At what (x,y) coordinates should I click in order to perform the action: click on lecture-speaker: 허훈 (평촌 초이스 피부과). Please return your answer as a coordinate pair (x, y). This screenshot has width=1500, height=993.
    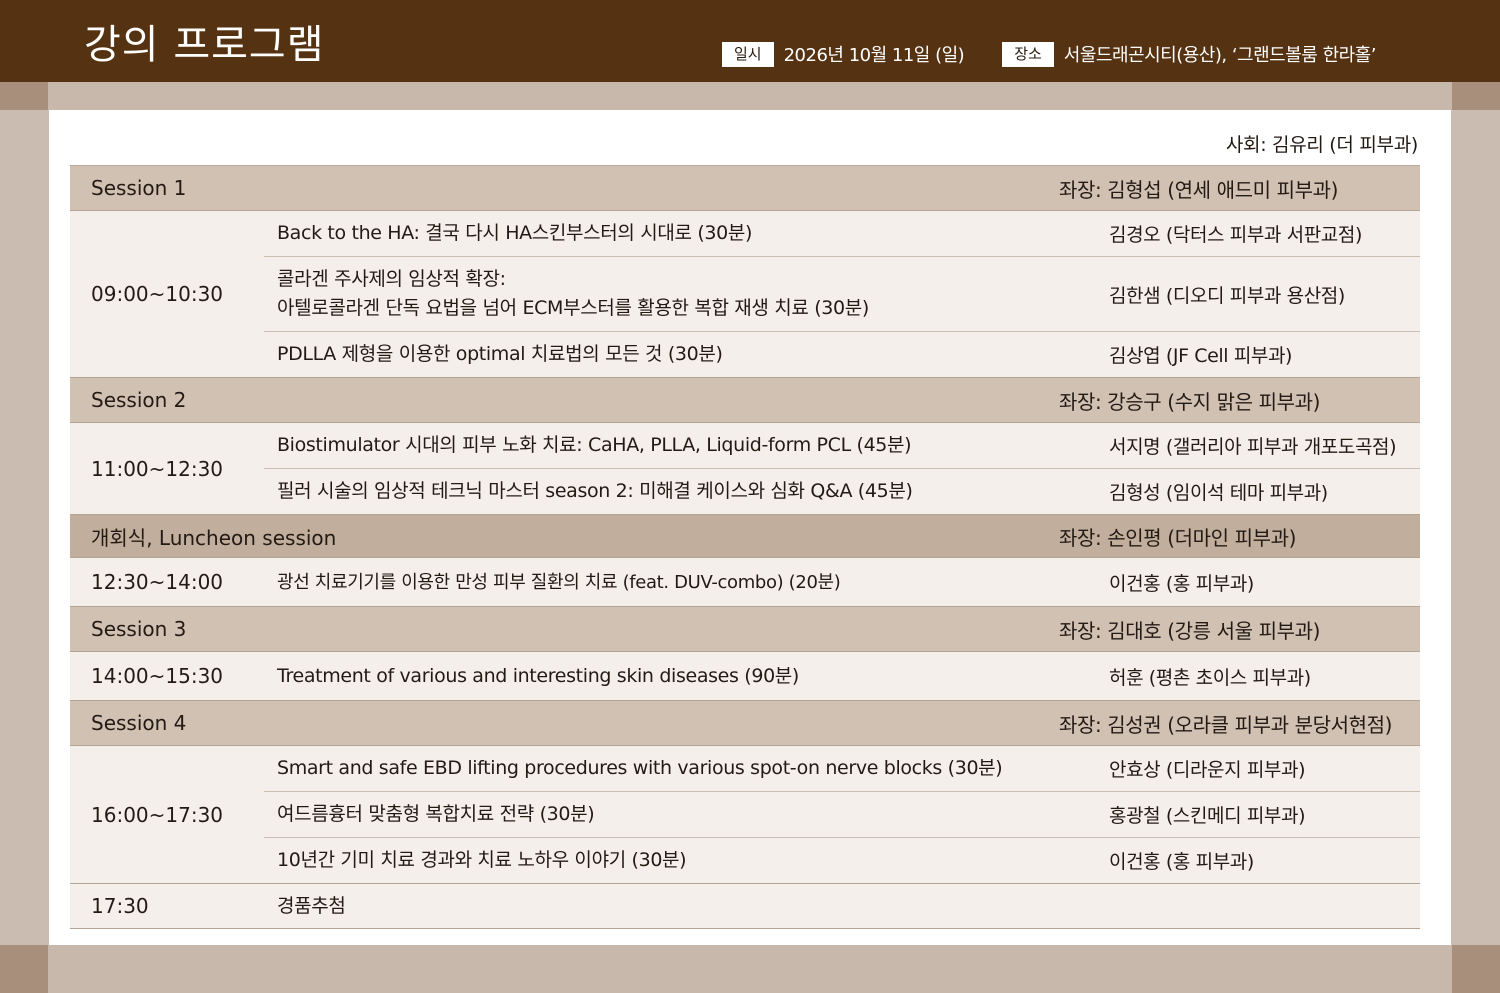
    Looking at the image, I should click on (1210, 677).